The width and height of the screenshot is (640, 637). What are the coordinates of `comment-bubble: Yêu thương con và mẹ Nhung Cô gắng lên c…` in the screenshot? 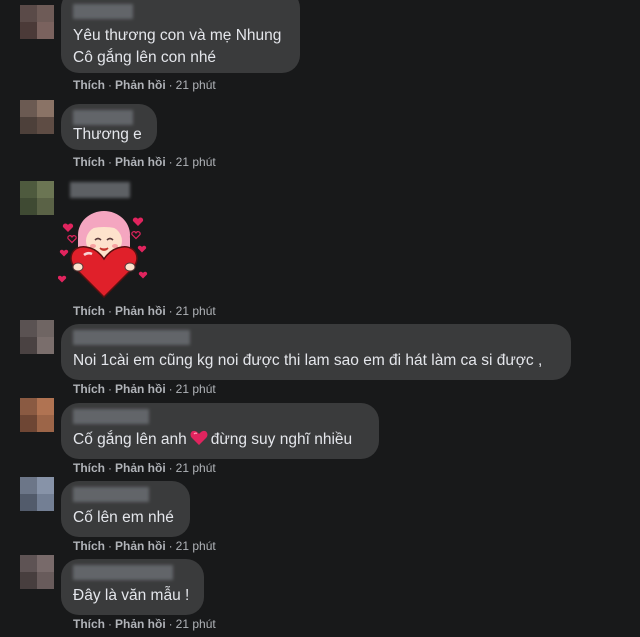 It's located at (180, 36).